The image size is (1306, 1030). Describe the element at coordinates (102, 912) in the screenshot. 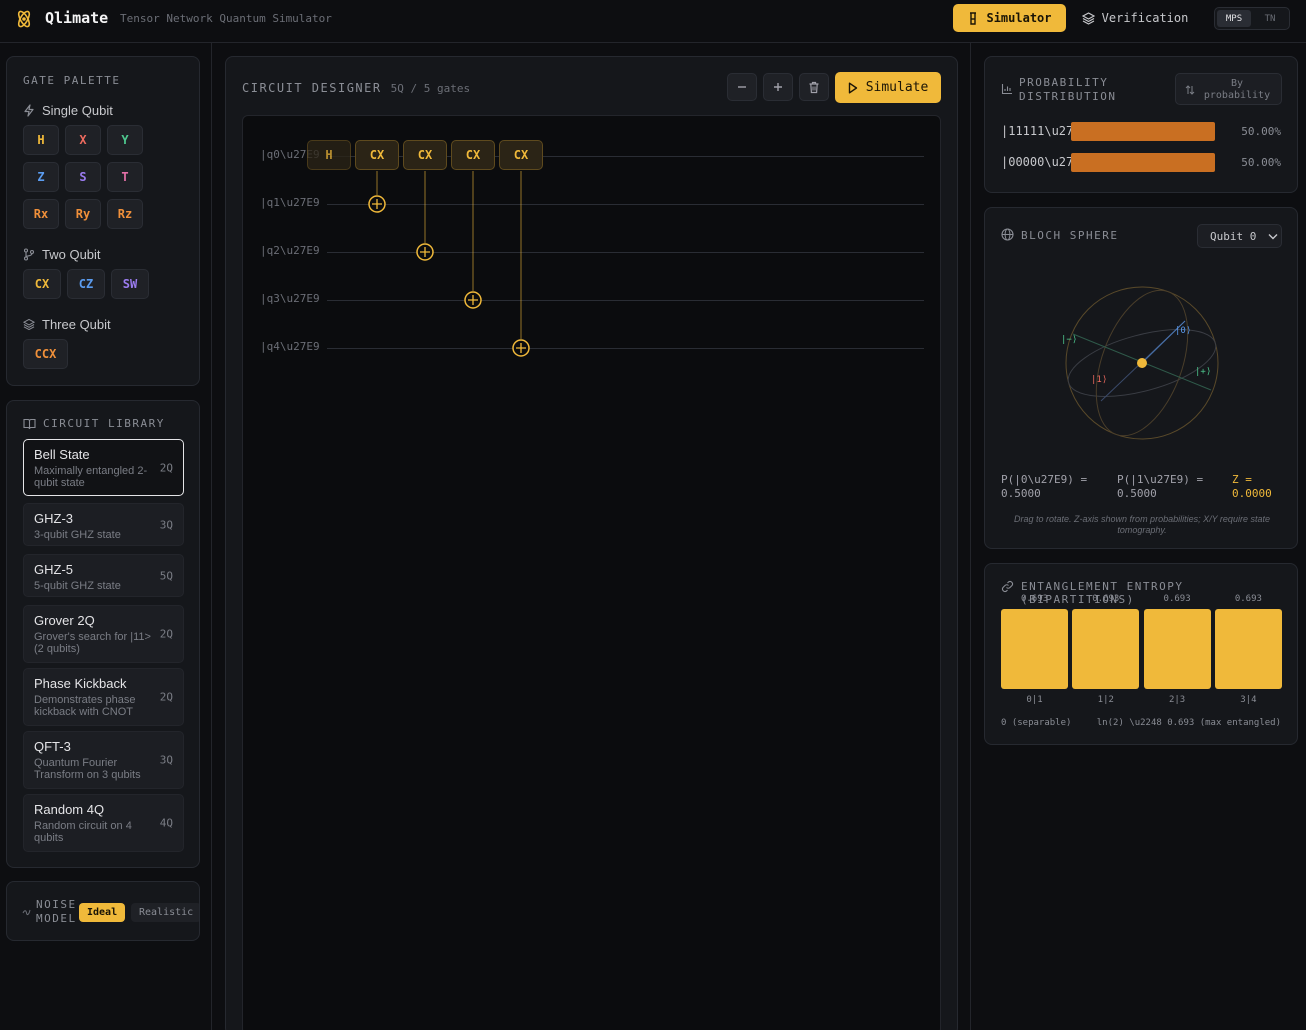

I see `noise-ideal-option: Ideal` at that location.